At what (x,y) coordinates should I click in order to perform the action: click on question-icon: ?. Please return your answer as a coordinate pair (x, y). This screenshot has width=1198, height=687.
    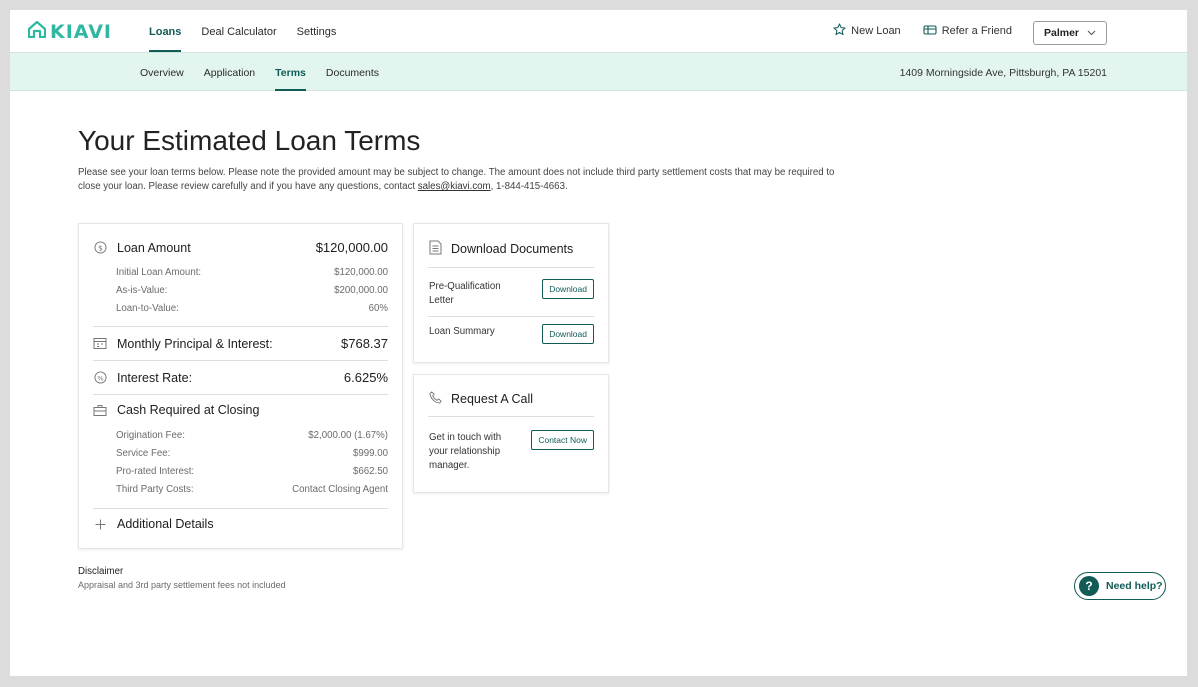
    Looking at the image, I should click on (1089, 586).